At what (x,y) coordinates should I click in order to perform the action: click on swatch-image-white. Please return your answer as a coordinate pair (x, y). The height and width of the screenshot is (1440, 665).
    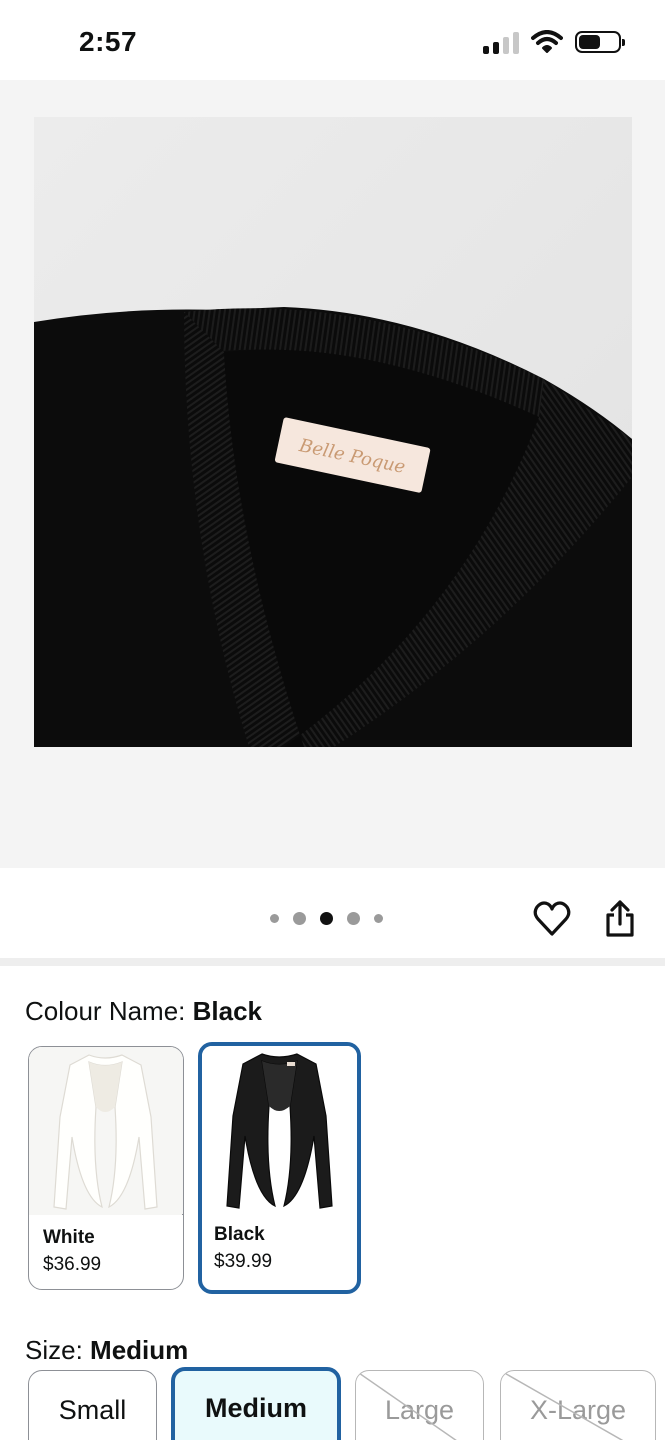
    Looking at the image, I should click on (106, 1131).